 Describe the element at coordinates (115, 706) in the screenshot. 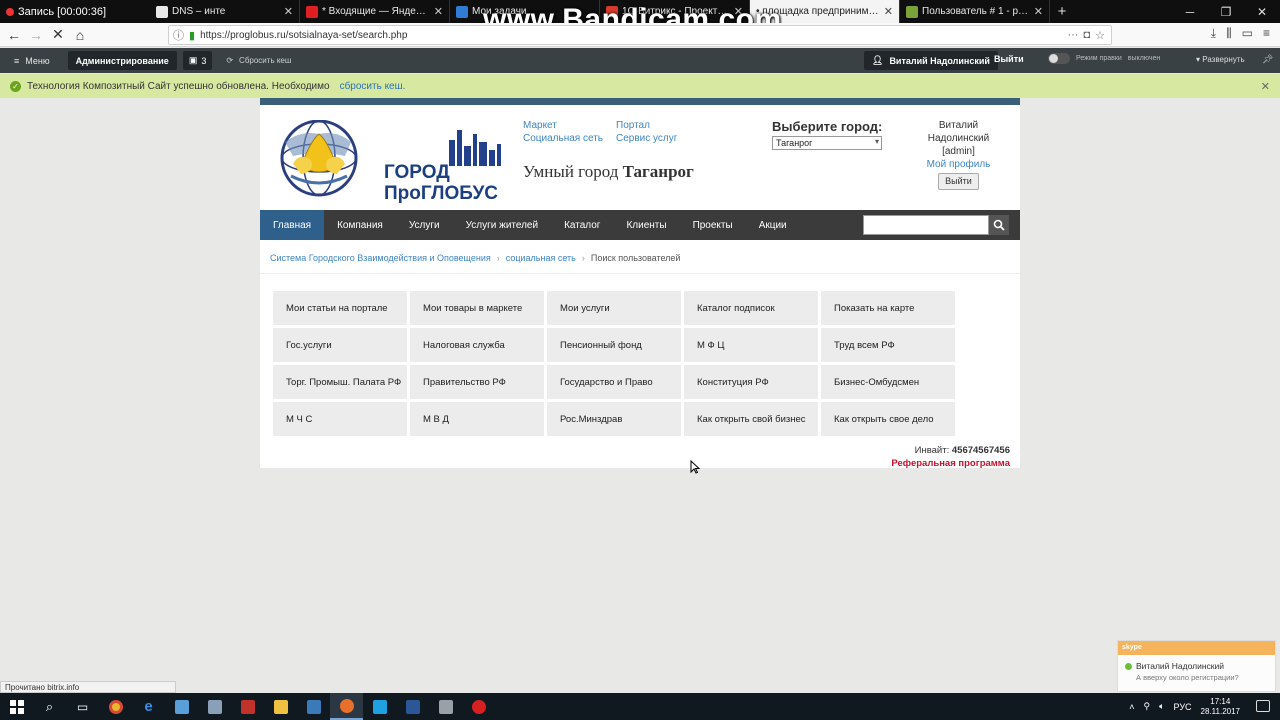

I see `chrome-icon` at that location.